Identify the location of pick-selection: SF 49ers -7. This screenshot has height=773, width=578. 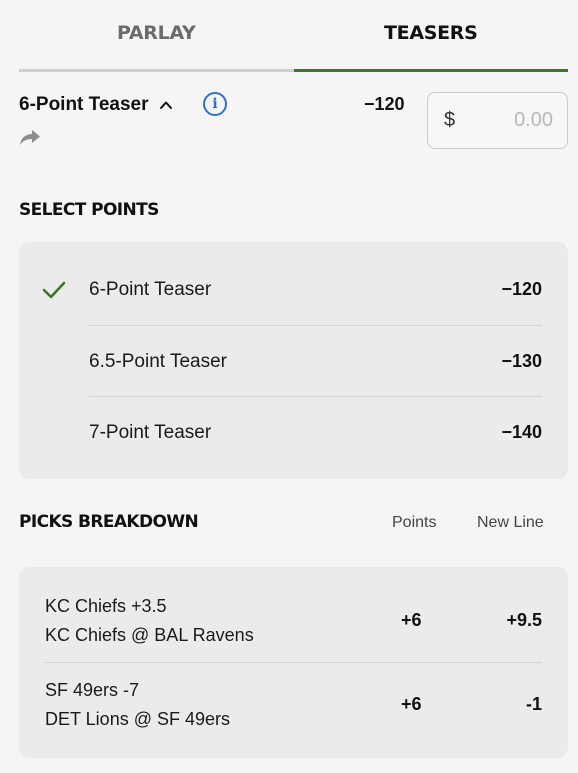
(92, 690).